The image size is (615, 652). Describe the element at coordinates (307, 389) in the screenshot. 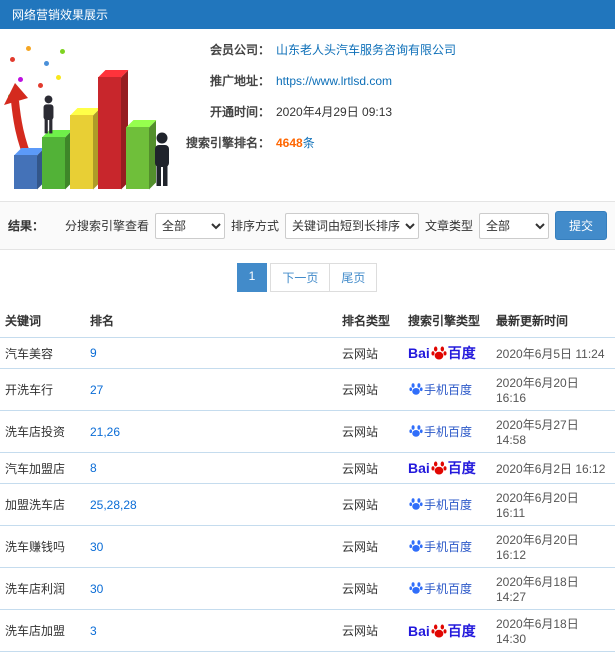

I see `table-row: 开洗车行 27 云网站 手机百度 2020年6月20日 16:16` at that location.